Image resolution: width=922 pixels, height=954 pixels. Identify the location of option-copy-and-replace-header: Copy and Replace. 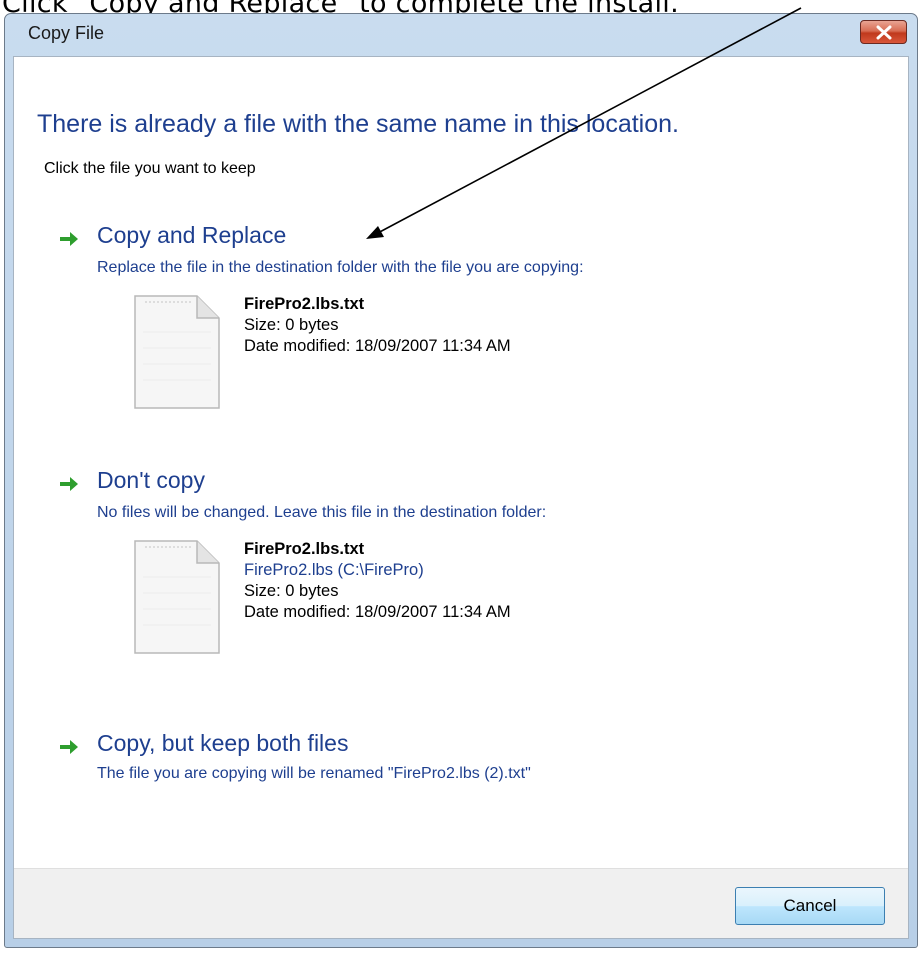
(459, 238).